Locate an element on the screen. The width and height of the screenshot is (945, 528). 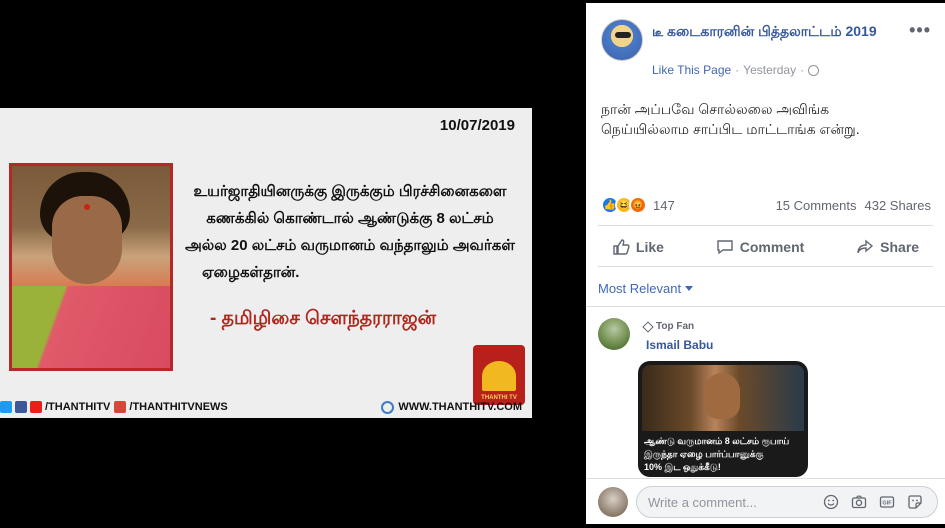
comment-composer: GIF is located at coordinates (765, 501).